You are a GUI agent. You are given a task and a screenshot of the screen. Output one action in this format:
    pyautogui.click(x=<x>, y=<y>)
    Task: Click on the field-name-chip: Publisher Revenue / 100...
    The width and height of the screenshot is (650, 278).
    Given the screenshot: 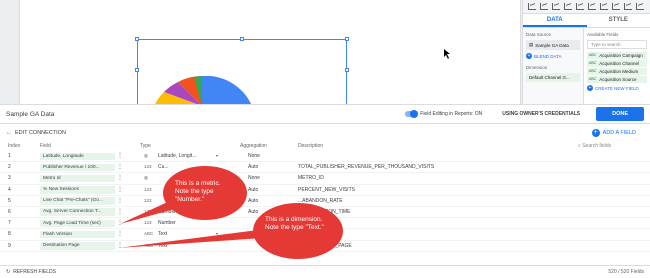 What is the action you would take?
    pyautogui.click(x=77, y=167)
    